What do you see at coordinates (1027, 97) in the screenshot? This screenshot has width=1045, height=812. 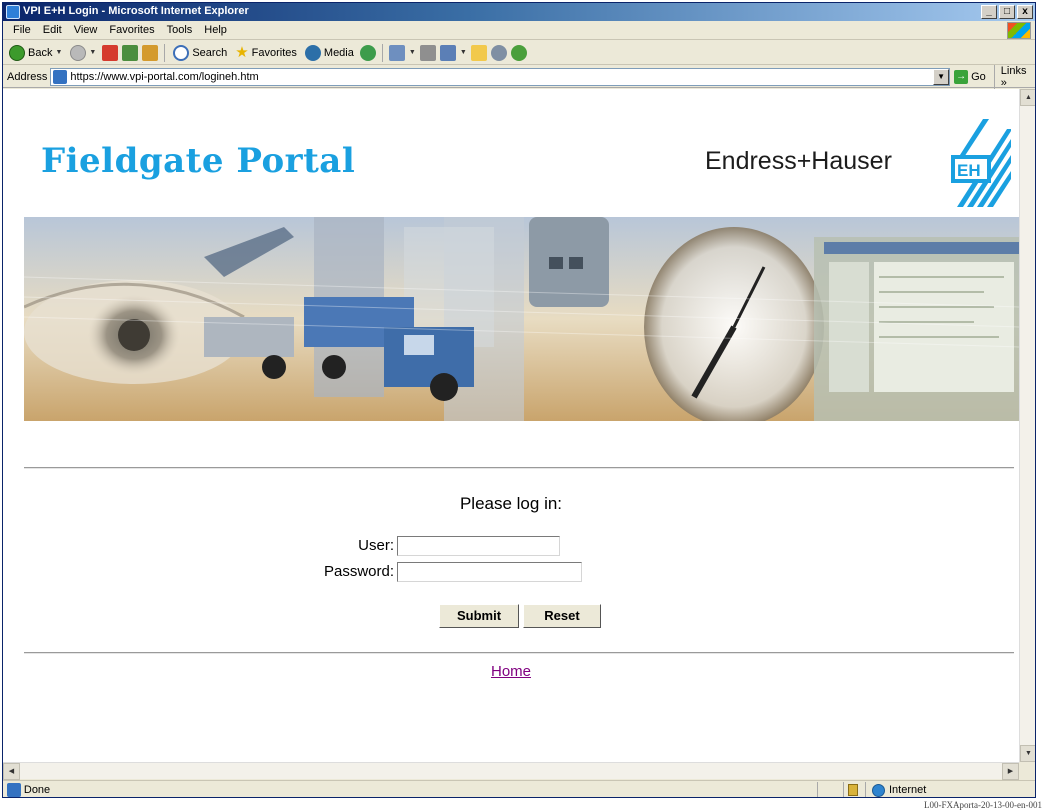 I see `scroll-up-icon: ▲` at bounding box center [1027, 97].